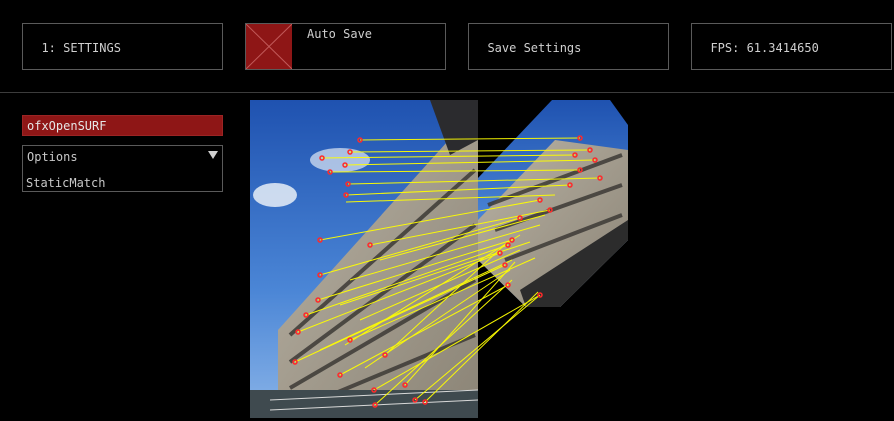 Image resolution: width=894 pixels, height=421 pixels. I want to click on fps-display: FPS: 61.3414650, so click(791, 46).